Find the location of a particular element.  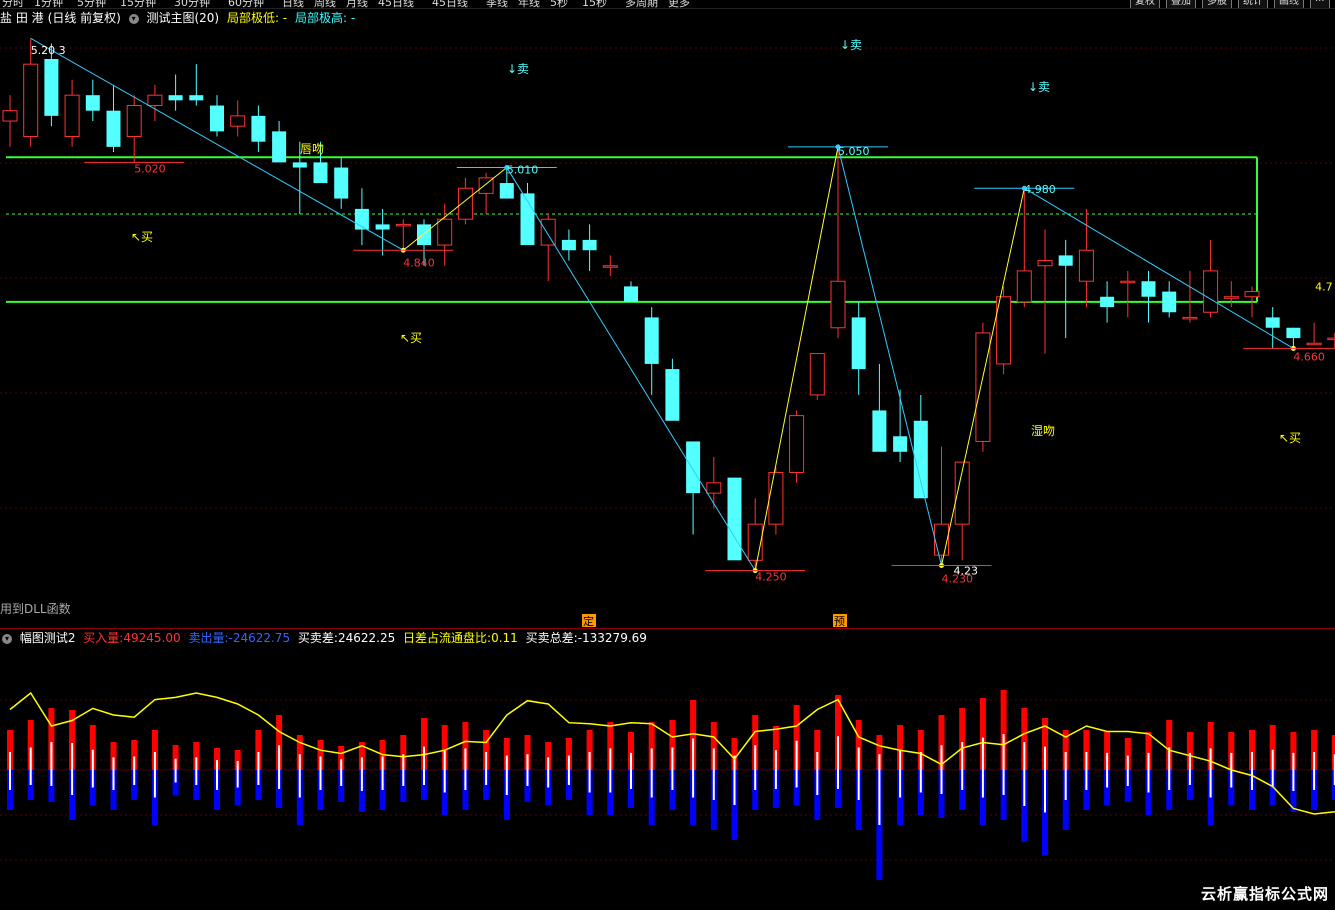

signal-annotation: 唇吻 is located at coordinates (312, 149).